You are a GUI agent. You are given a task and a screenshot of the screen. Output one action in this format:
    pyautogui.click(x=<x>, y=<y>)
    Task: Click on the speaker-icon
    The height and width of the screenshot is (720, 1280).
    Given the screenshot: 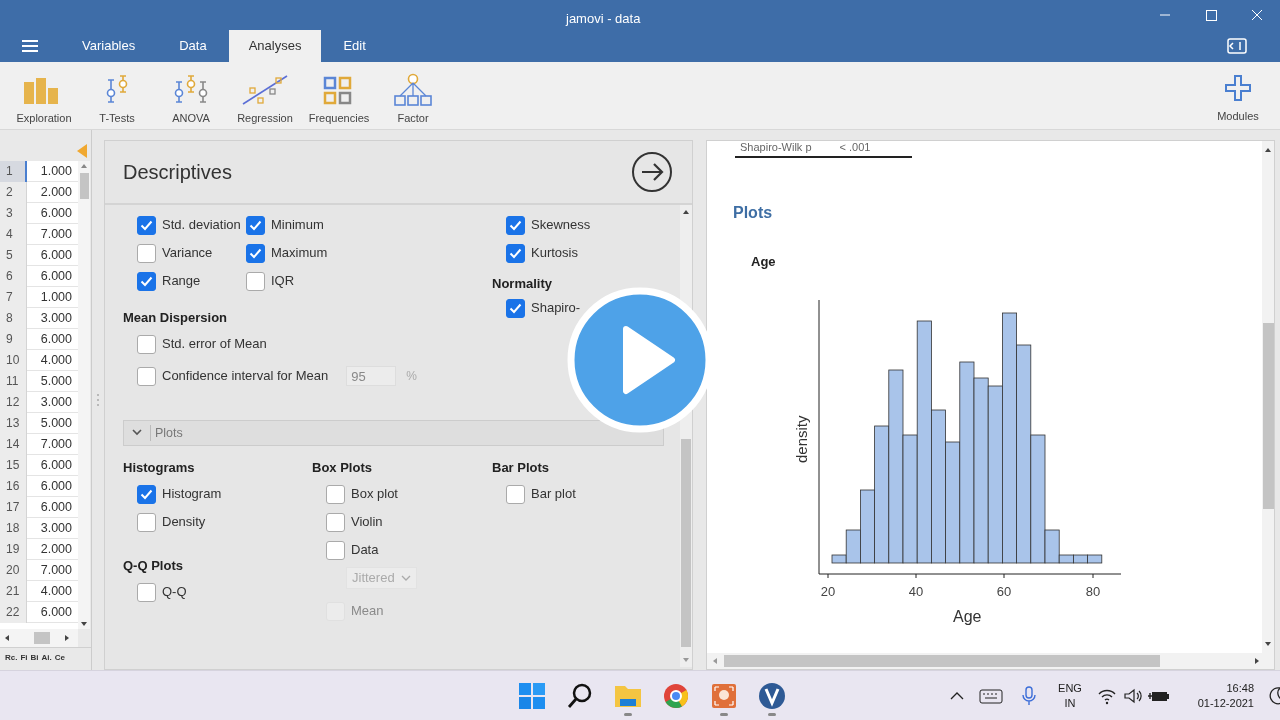 What is the action you would take?
    pyautogui.click(x=1133, y=696)
    